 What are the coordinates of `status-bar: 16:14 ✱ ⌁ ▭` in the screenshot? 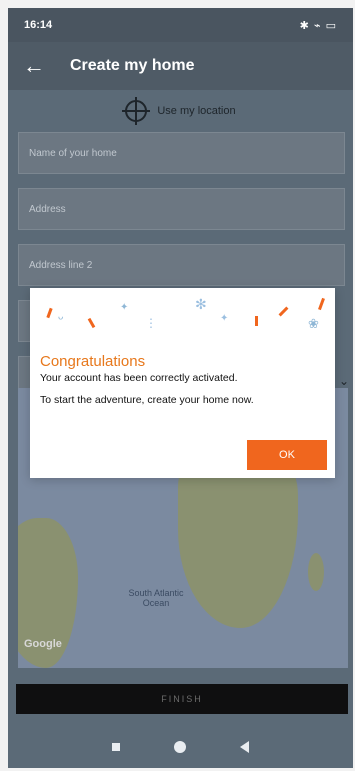 It's located at (180, 25).